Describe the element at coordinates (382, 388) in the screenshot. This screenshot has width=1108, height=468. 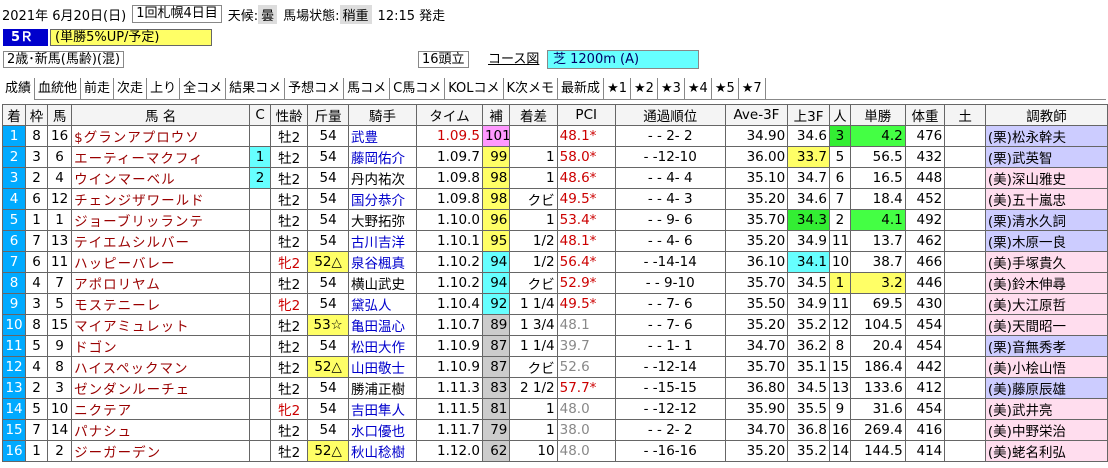
I see `cell-jockey: 勝浦正樹` at that location.